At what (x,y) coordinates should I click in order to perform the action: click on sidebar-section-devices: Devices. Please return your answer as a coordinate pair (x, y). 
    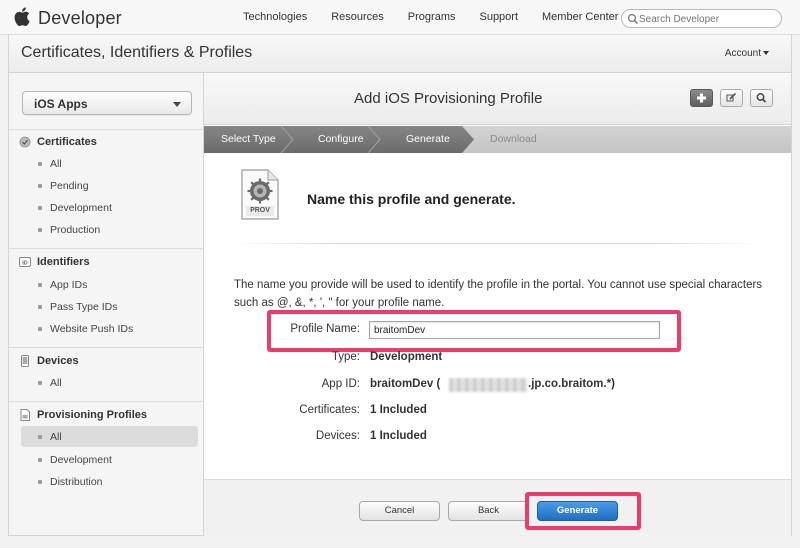
    Looking at the image, I should click on (49, 361).